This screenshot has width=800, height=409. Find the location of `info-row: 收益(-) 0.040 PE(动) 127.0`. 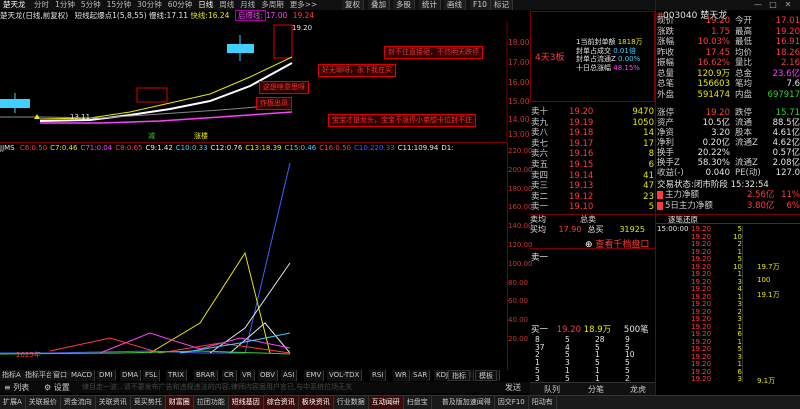

info-row: 收益(-) 0.040 PE(动) 127.0 is located at coordinates (728, 173).